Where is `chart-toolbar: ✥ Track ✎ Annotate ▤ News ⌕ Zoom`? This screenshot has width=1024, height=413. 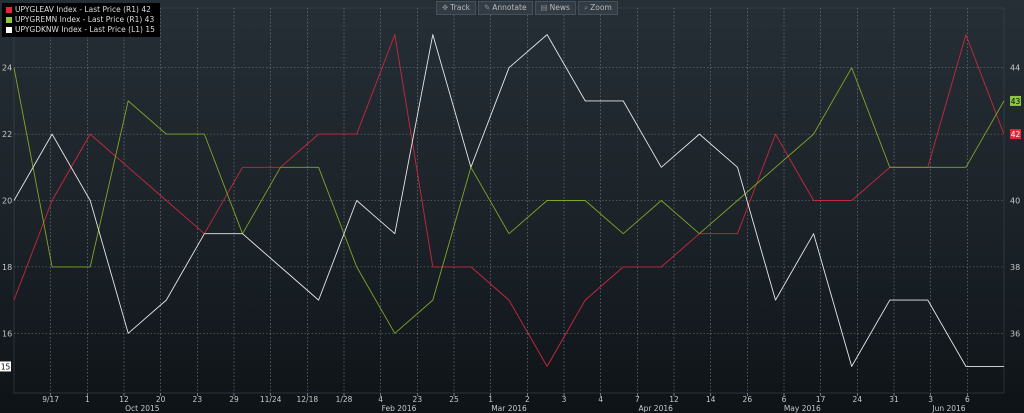
chart-toolbar: ✥ Track ✎ Annotate ▤ News ⌕ Zoom is located at coordinates (527, 8).